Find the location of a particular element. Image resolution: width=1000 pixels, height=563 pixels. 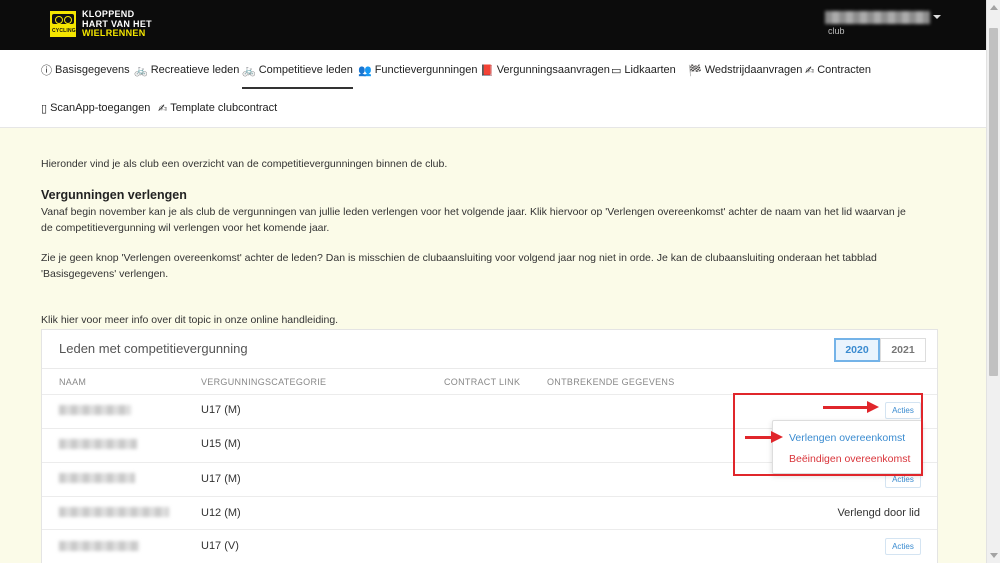

card-divider is located at coordinates (489, 368).